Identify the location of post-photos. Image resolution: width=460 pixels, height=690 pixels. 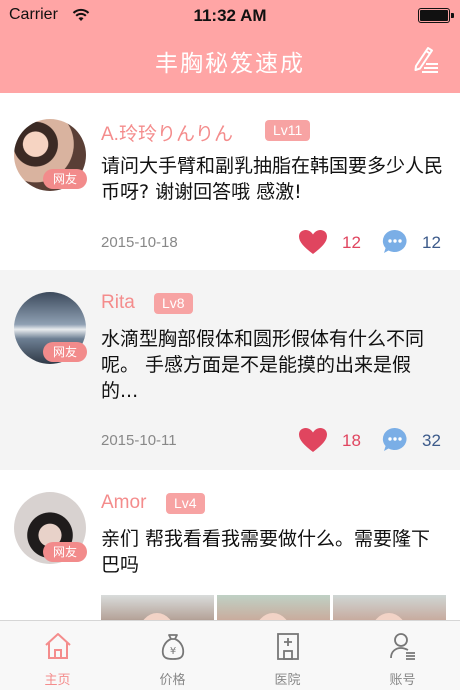
(273, 607).